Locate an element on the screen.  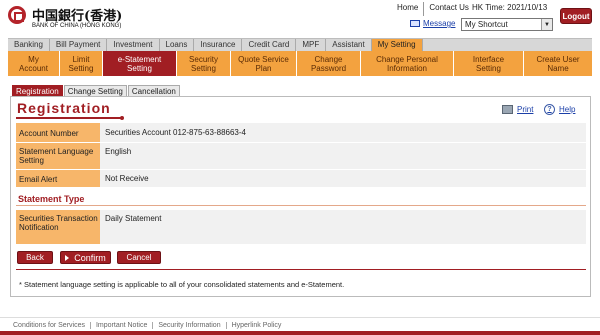
tab-change-setting: Change Setting is located at coordinates (95, 90).